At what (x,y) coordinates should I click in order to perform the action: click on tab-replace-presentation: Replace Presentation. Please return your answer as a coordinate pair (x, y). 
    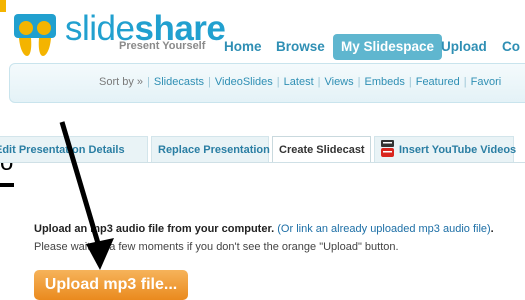
    Looking at the image, I should click on (210, 149).